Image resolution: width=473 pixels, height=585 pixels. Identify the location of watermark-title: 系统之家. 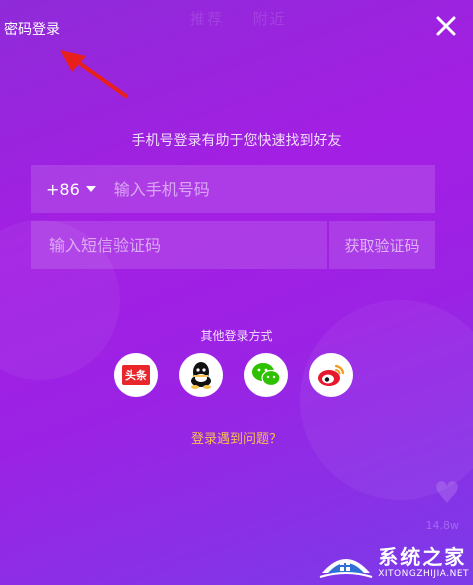
(422, 557).